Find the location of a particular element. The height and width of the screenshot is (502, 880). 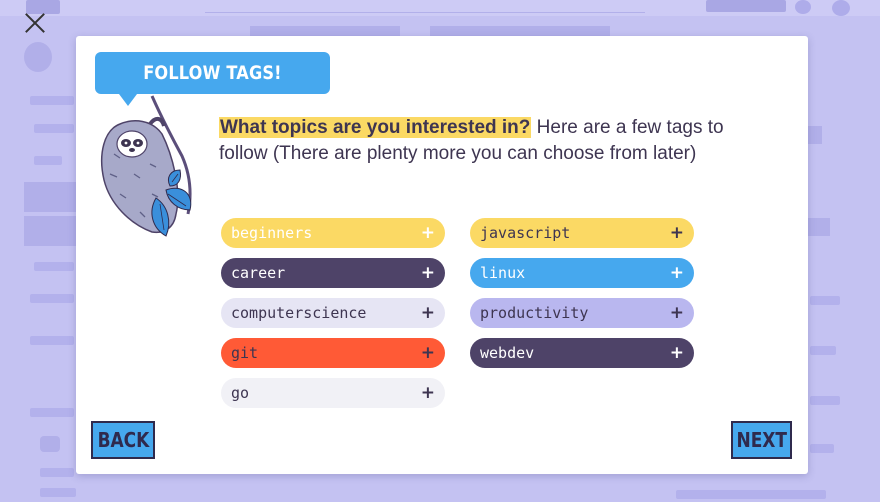

tag-label: productivity is located at coordinates (534, 313).